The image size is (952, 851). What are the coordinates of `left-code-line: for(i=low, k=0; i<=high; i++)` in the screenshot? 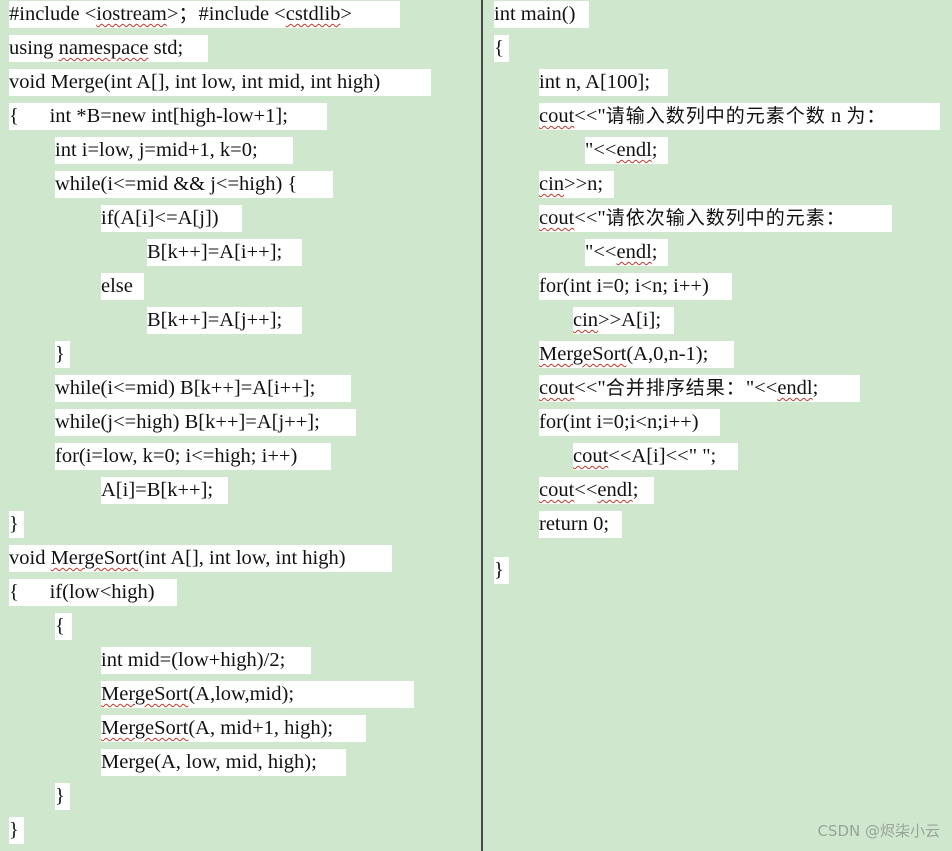 It's located at (193, 460).